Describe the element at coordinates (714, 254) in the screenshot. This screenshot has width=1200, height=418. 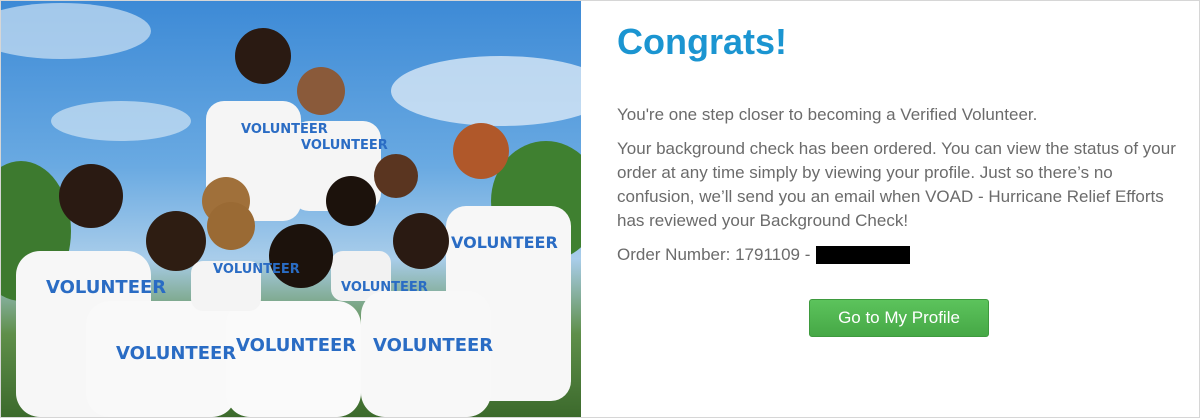
I see `order-number-label: Order Number: 1791109 -` at that location.